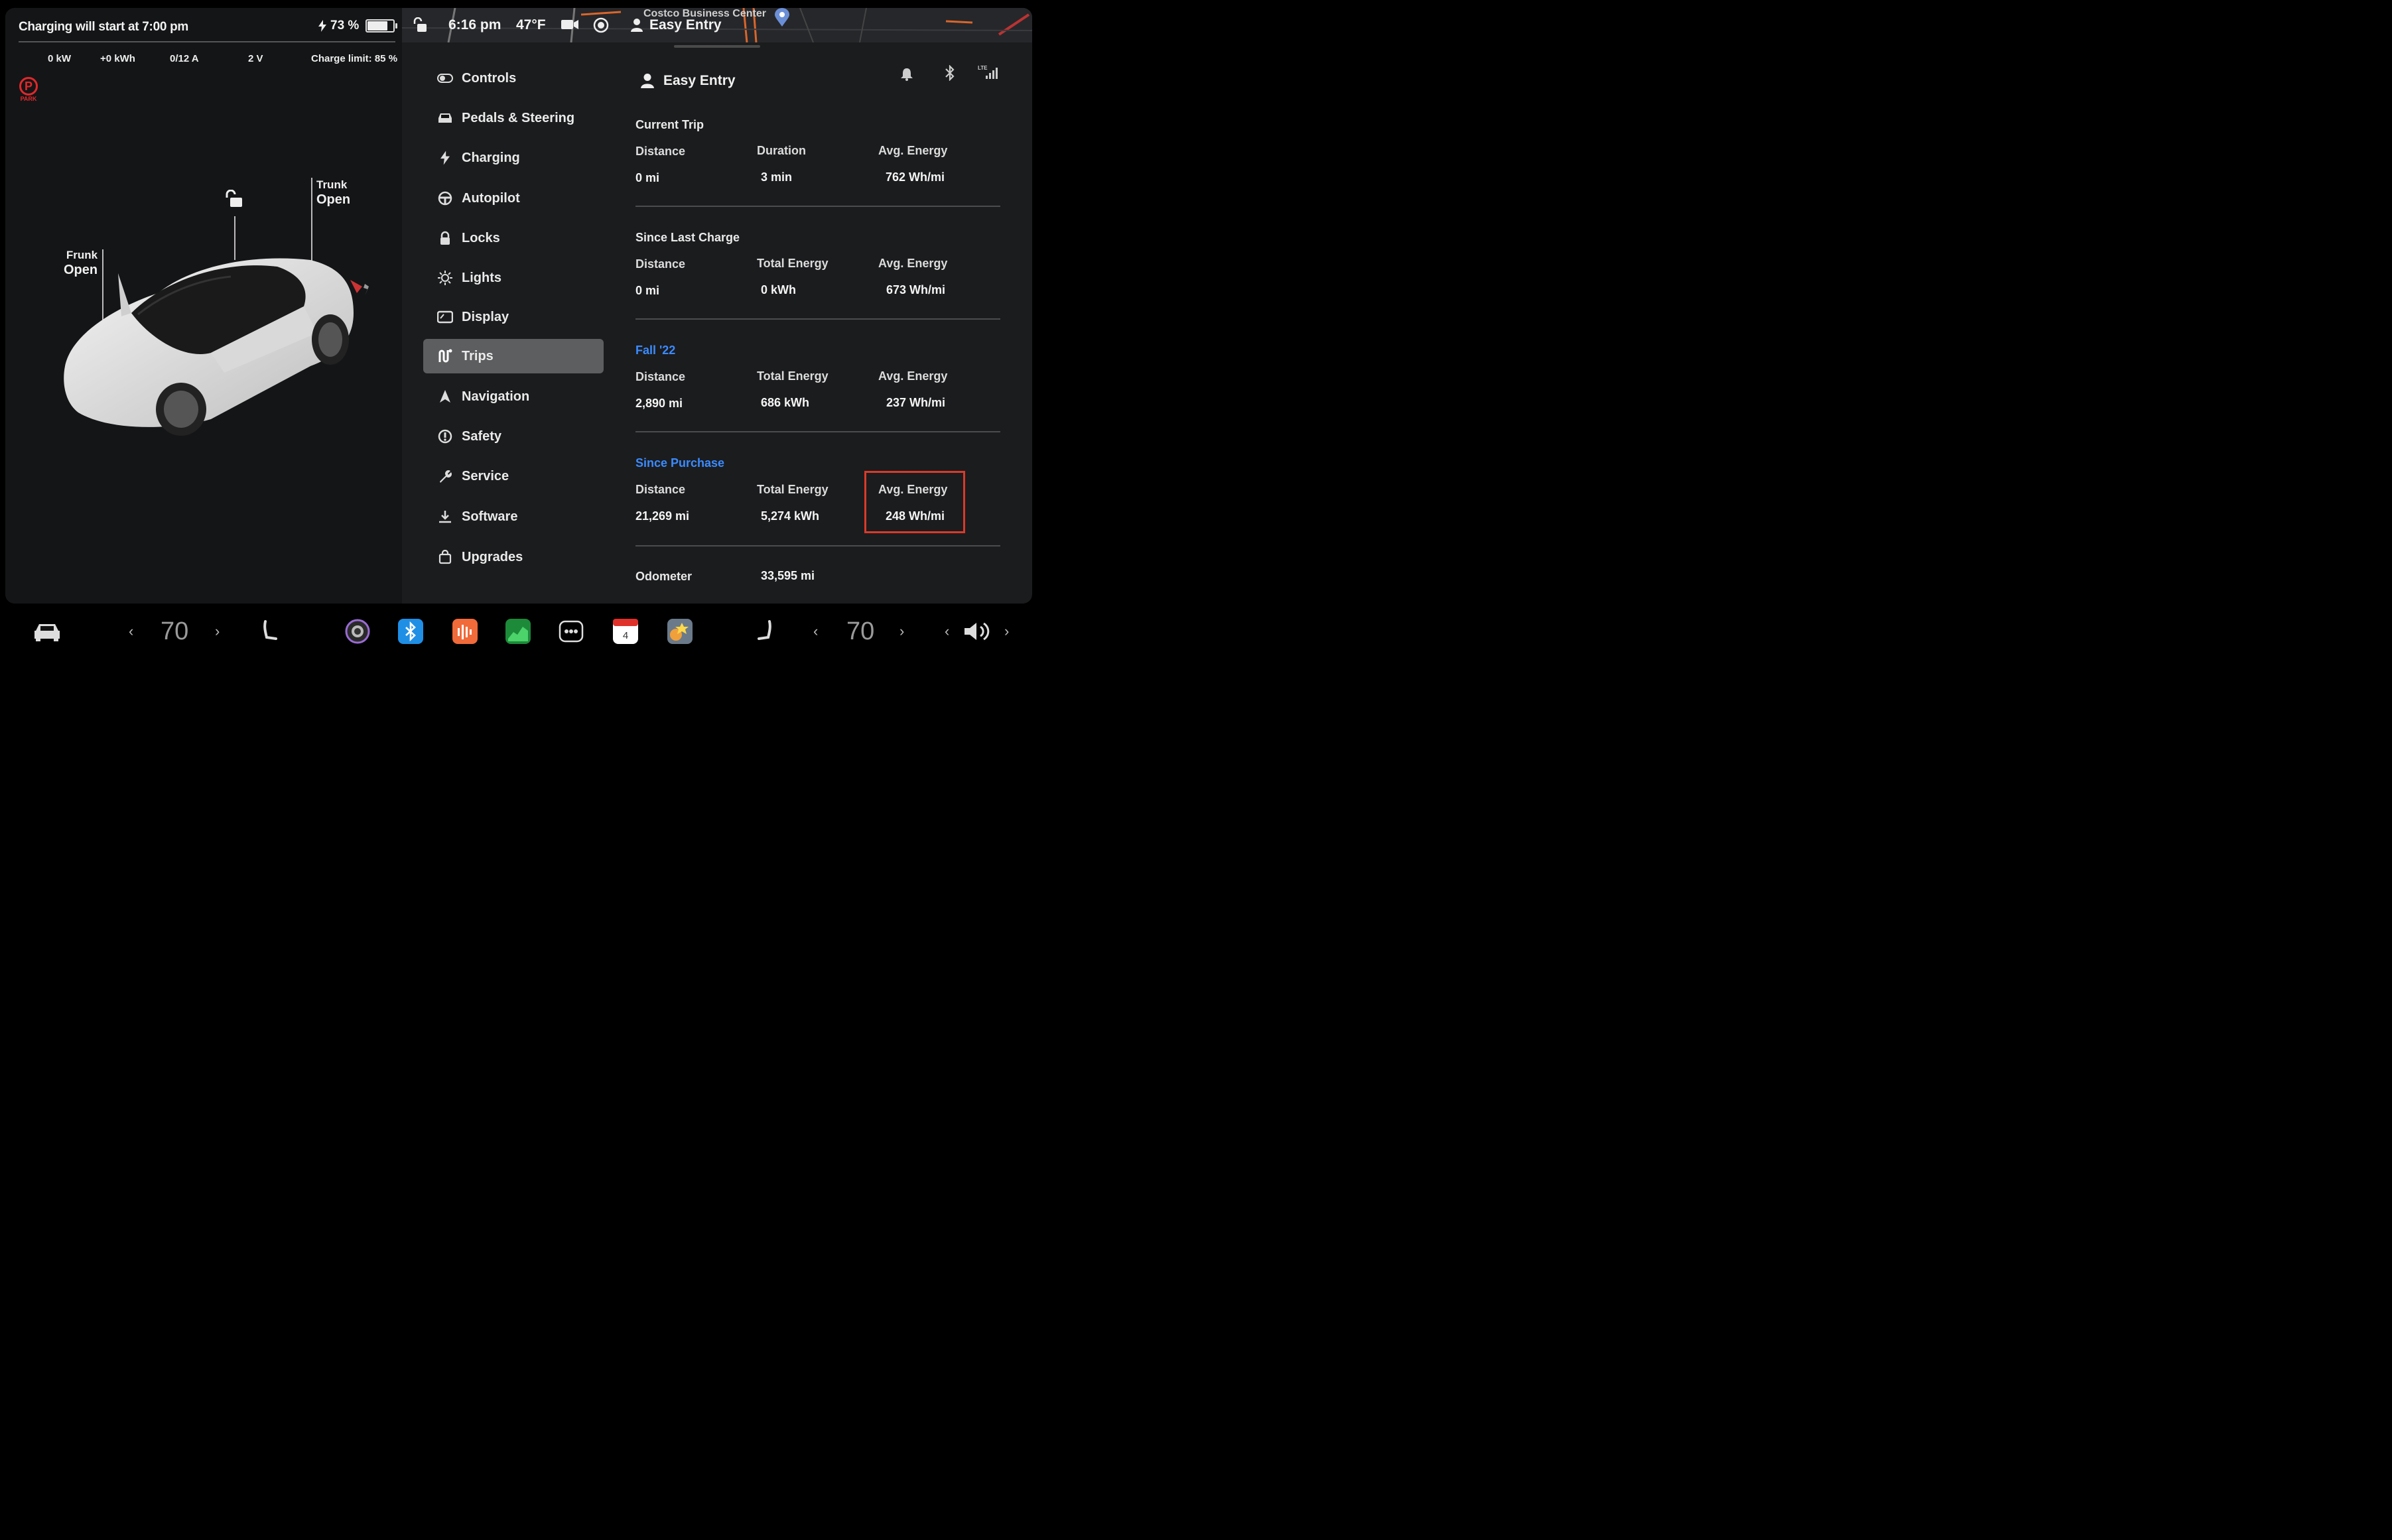 This screenshot has width=2392, height=1540. I want to click on trunk-state: Open, so click(333, 200).